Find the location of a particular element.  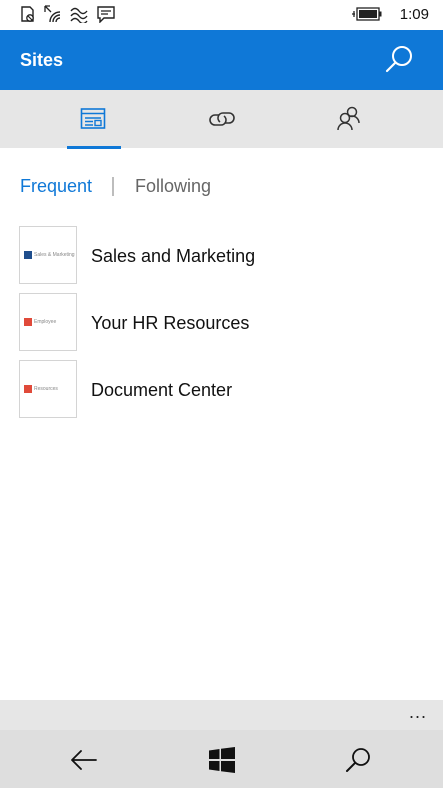

list-item: Sales & Marketing Sales and Marketing is located at coordinates (221, 255).